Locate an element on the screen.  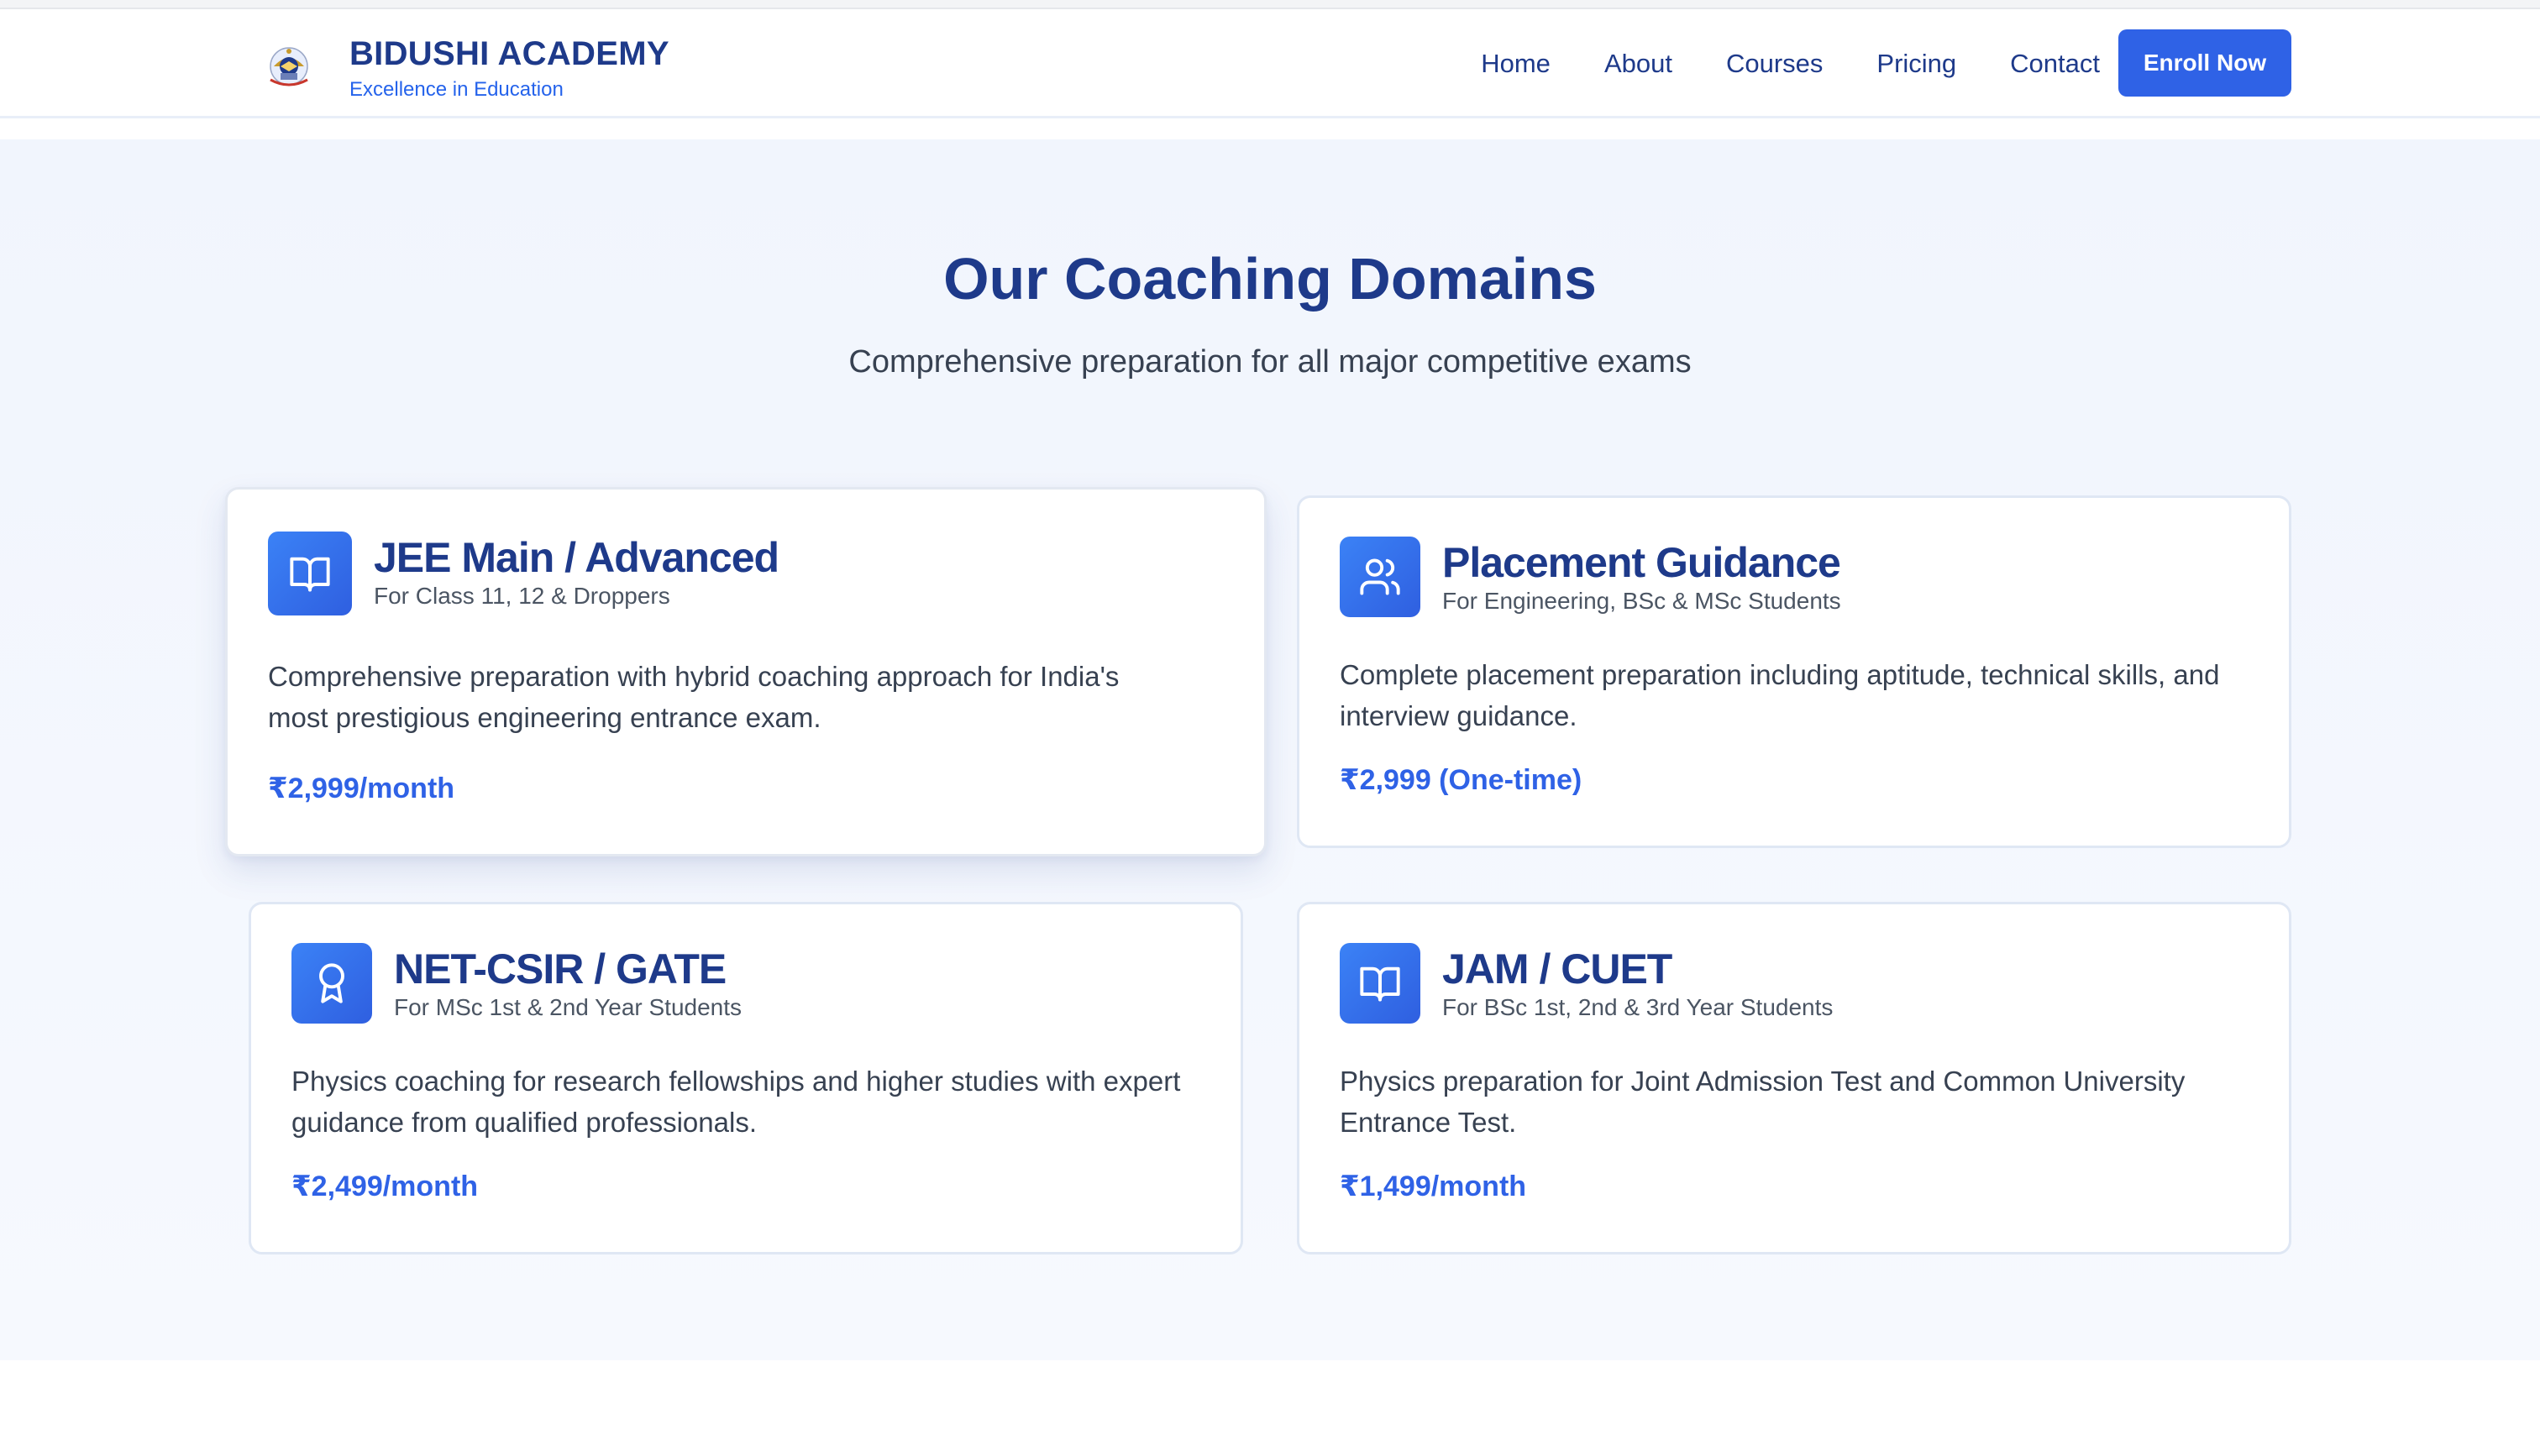
card-description-line: guidance from qualified professionals. is located at coordinates (524, 1122).